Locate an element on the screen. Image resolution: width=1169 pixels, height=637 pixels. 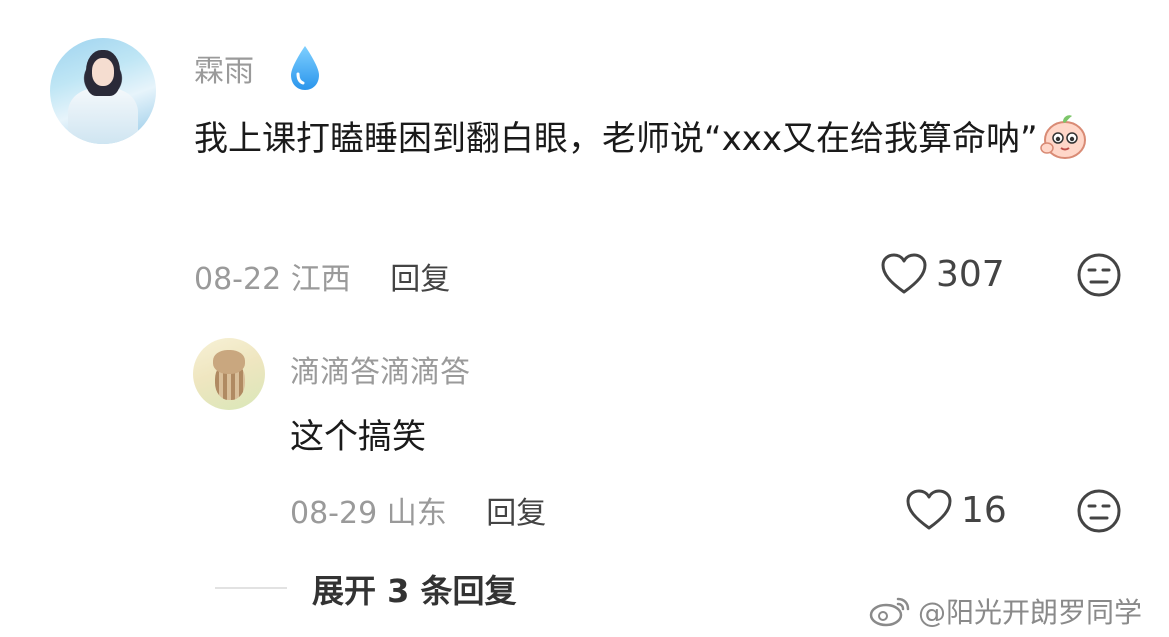
watermark-text: @阳光开朗罗同学 is located at coordinates (1030, 612).